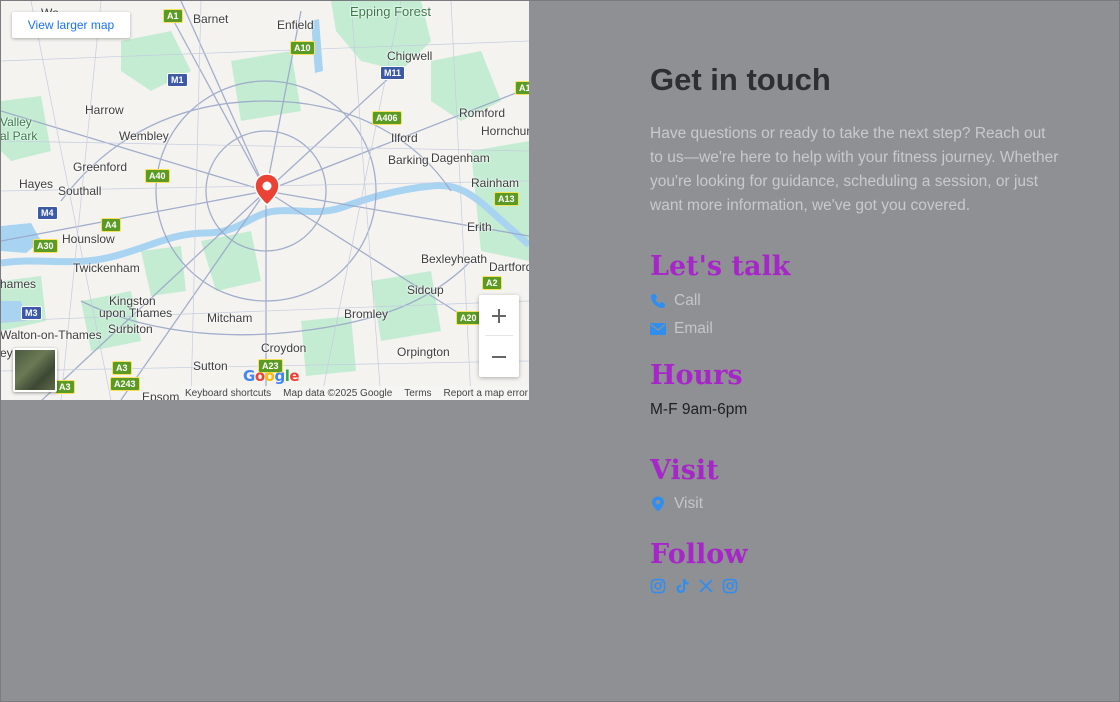  Describe the element at coordinates (410, 56) in the screenshot. I see `map-label-chigwell: Chigwell` at that location.